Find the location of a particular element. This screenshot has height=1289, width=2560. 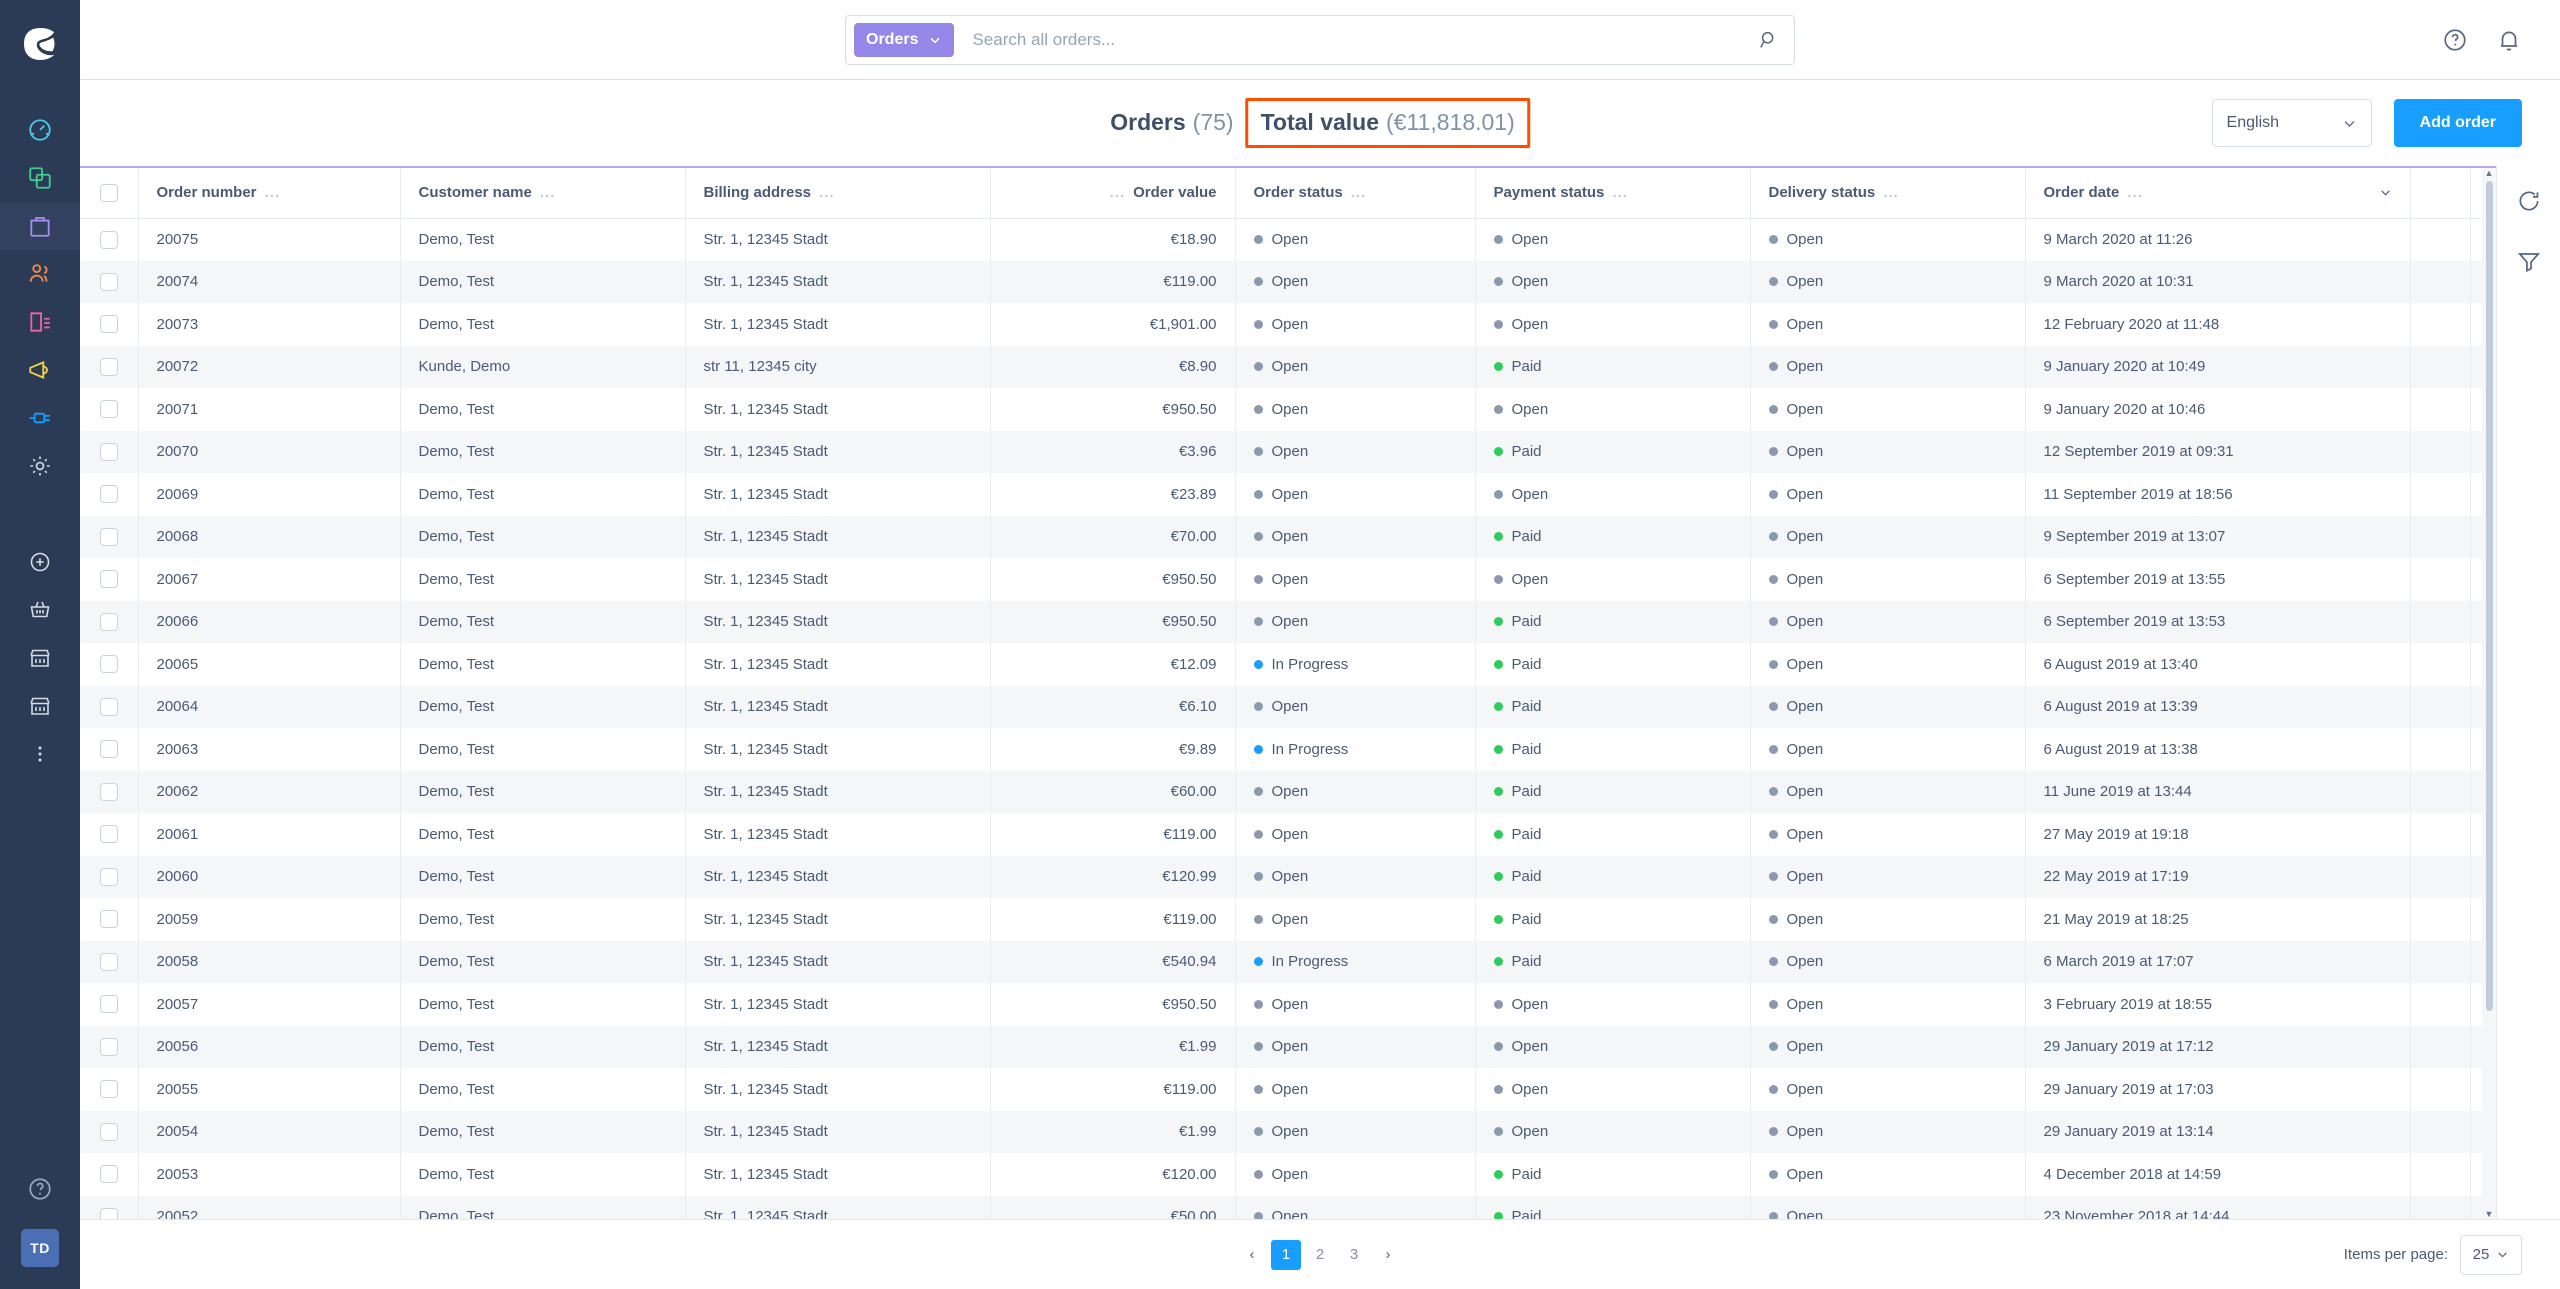

items-per-page-select: 25 is located at coordinates (2491, 1254).